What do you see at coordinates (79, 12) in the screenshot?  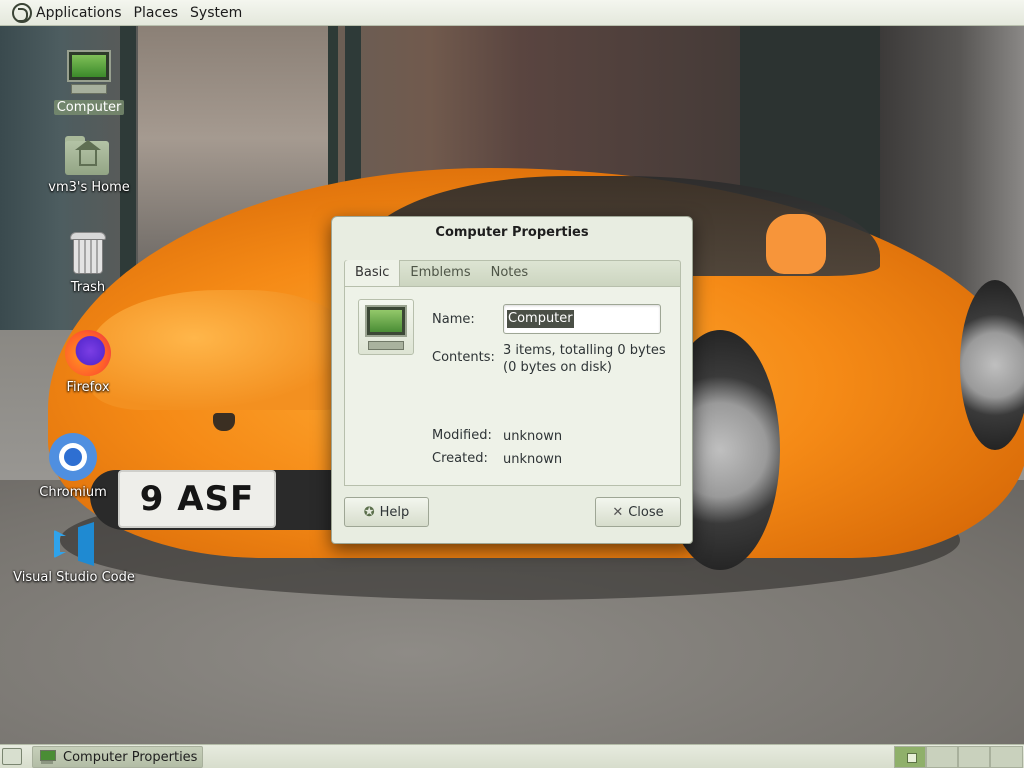 I see `applications-menu-label: Applications` at bounding box center [79, 12].